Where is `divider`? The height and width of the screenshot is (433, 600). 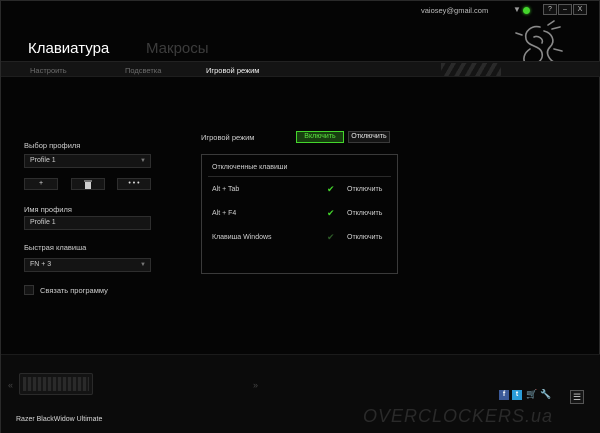 divider is located at coordinates (299, 176).